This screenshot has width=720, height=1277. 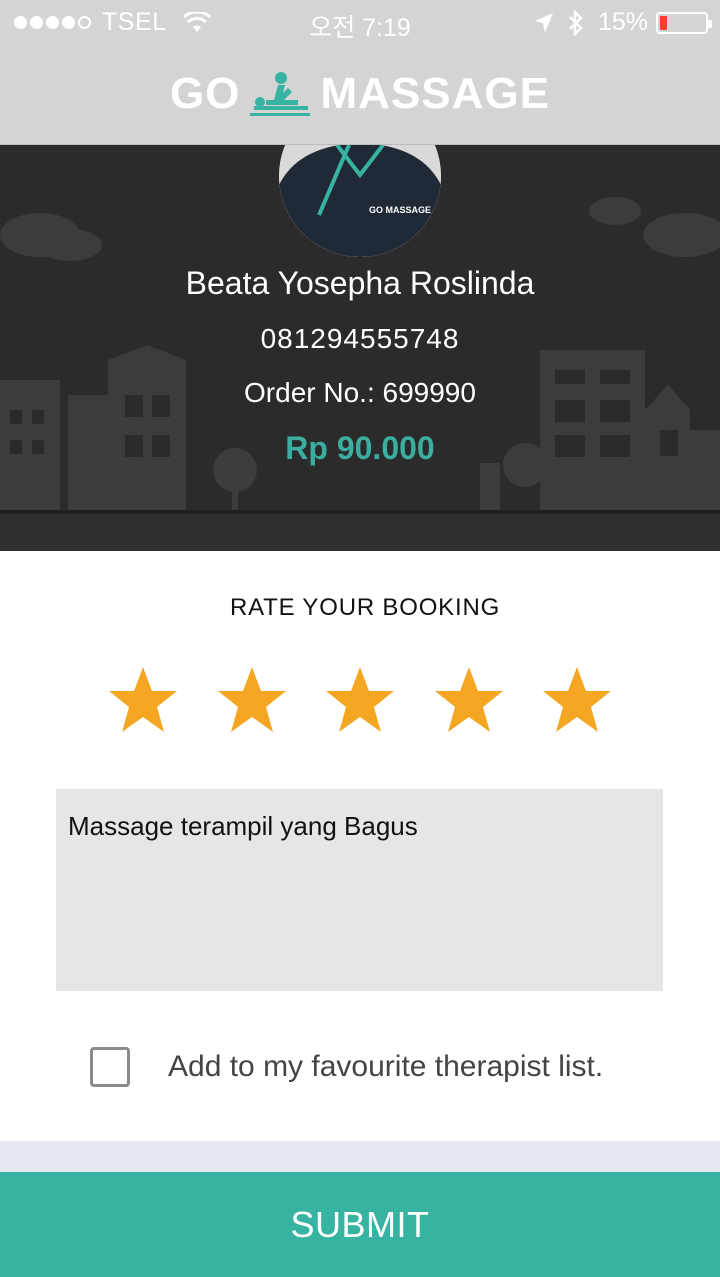 What do you see at coordinates (360, 1156) in the screenshot?
I see `section-divider` at bounding box center [360, 1156].